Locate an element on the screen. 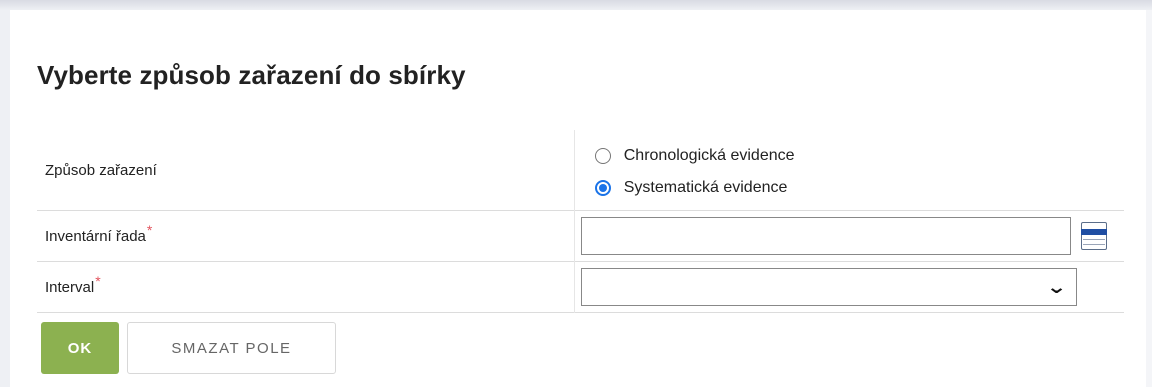  interval-select: ⌄ is located at coordinates (828, 287).